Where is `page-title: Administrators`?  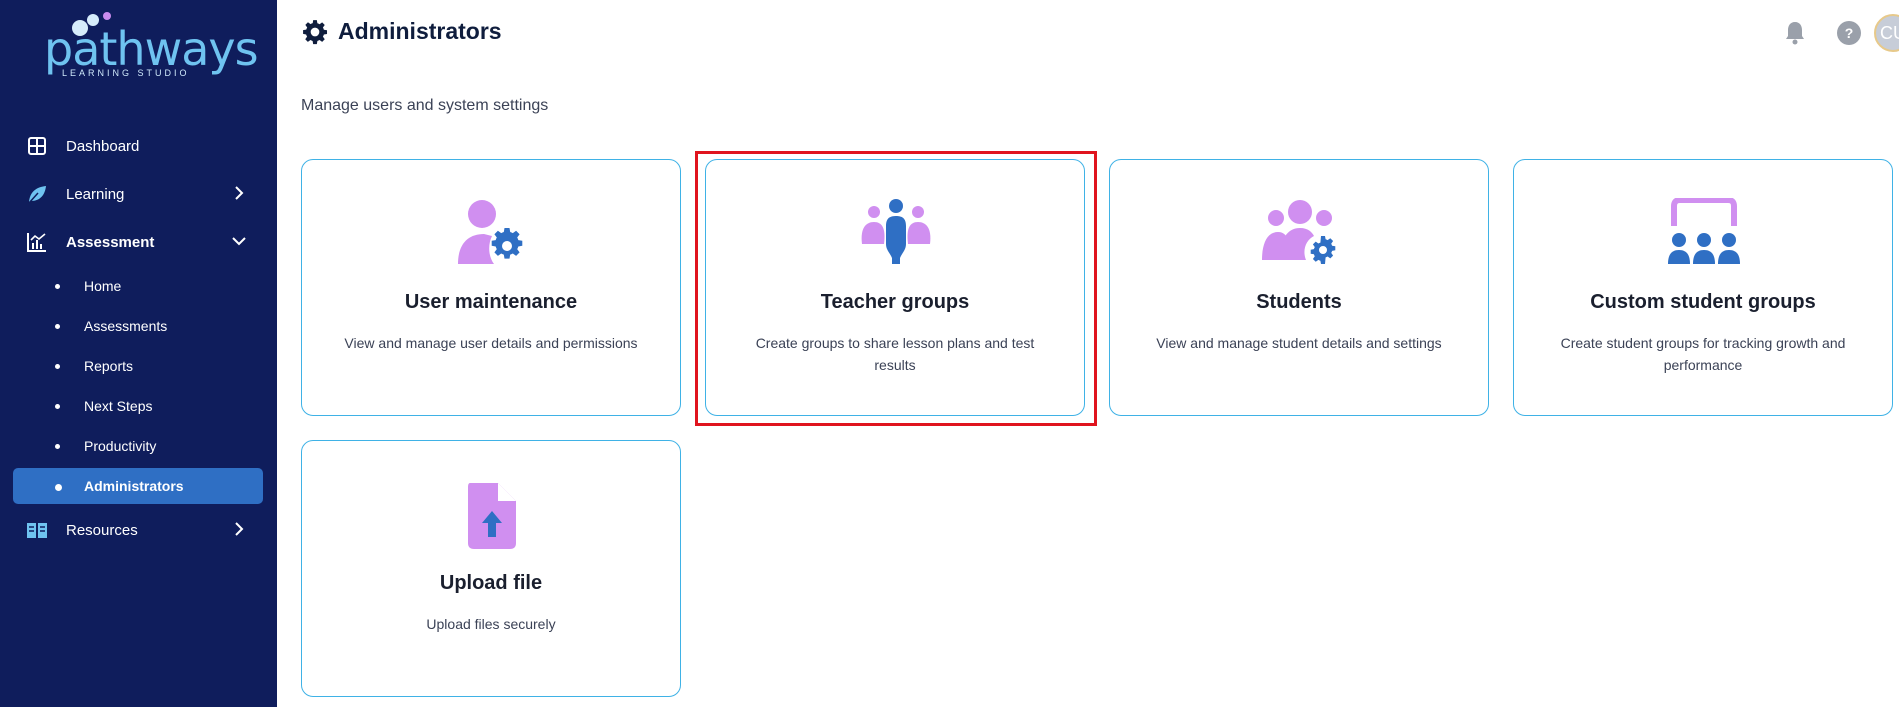 page-title: Administrators is located at coordinates (402, 31).